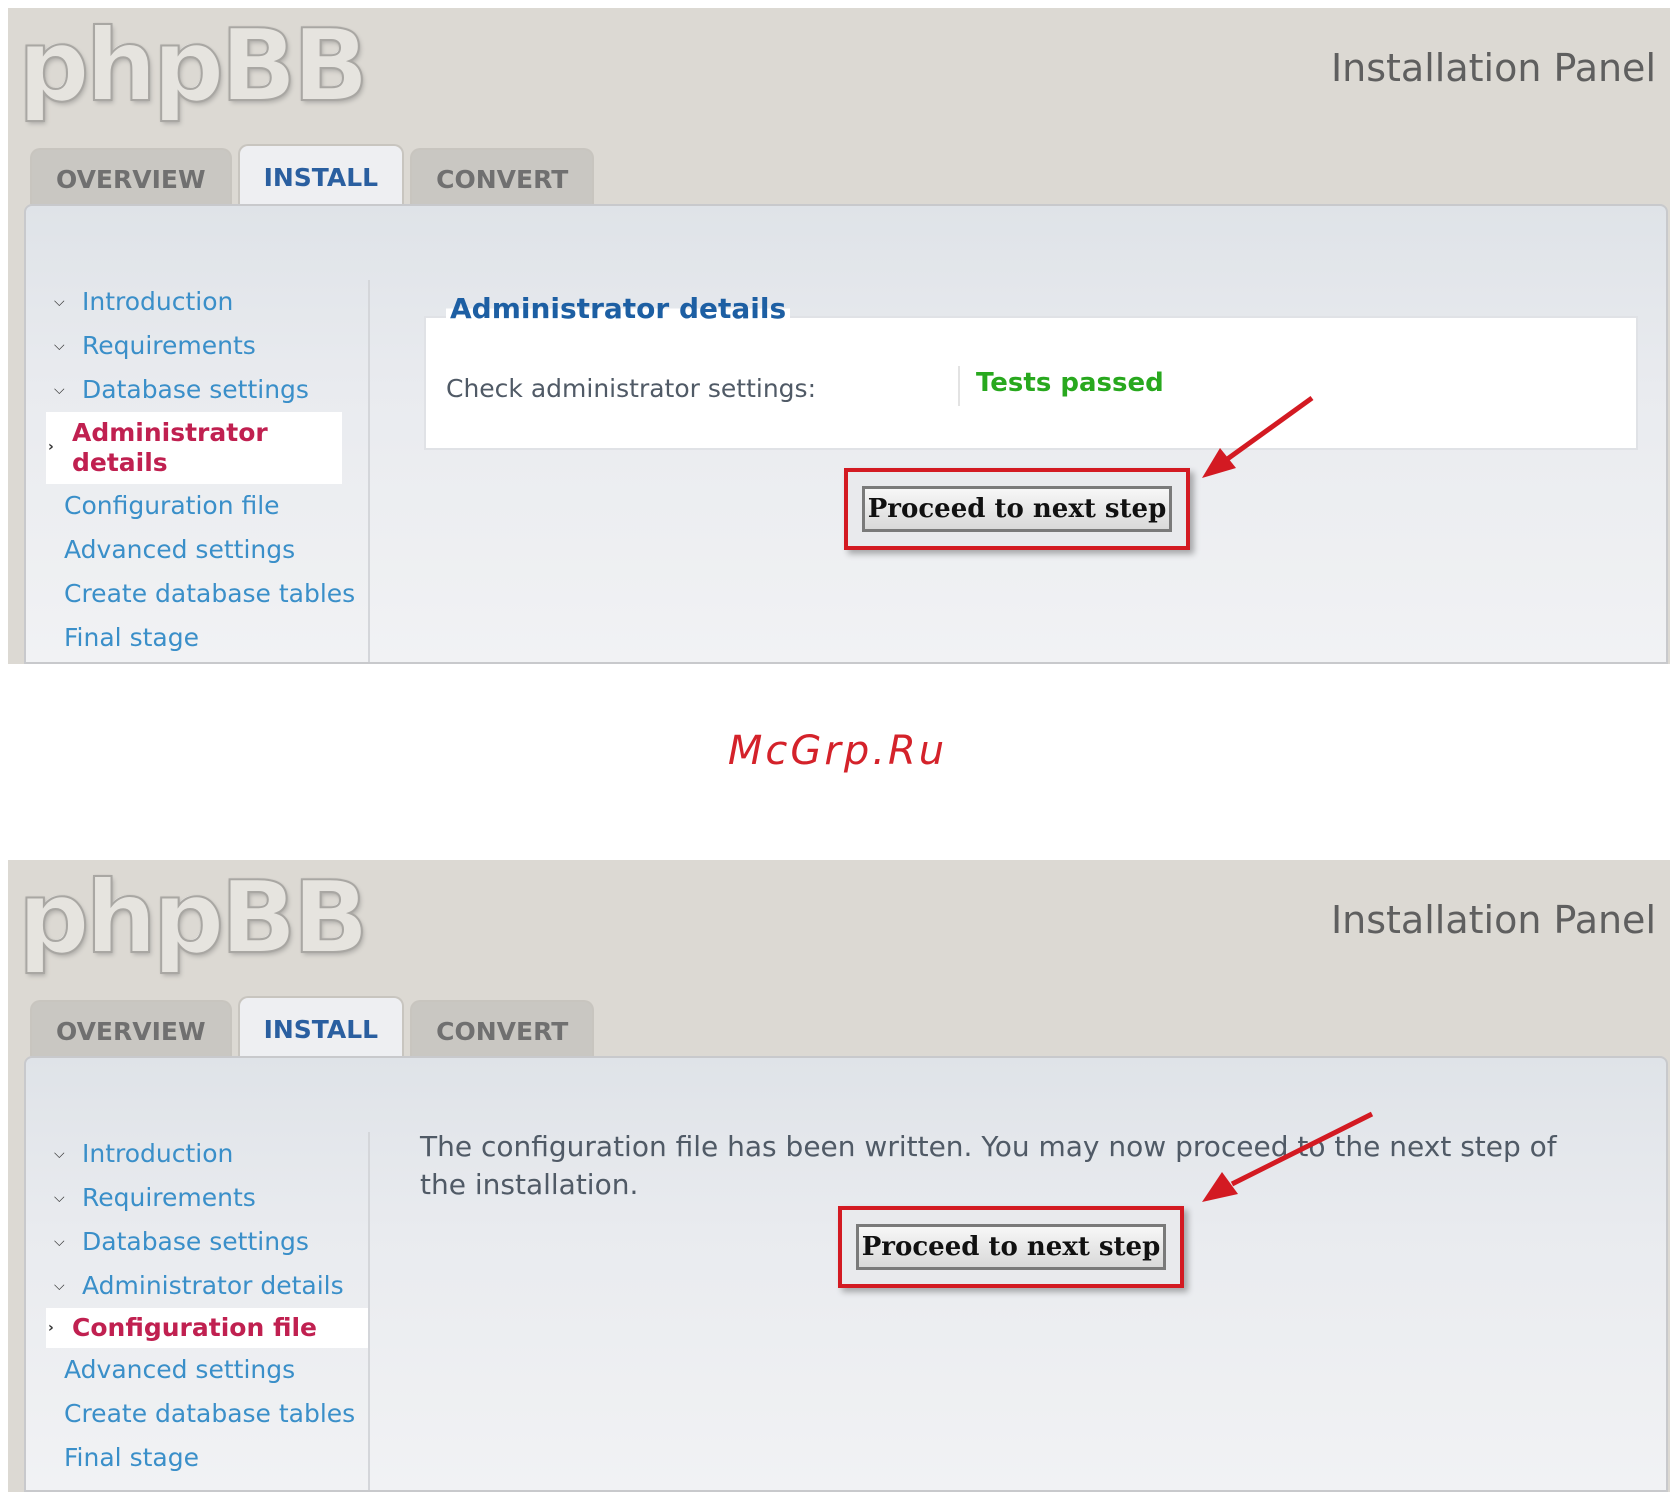 This screenshot has width=1675, height=1498. I want to click on nav-item-administrator-details: › Administrator details, so click(194, 448).